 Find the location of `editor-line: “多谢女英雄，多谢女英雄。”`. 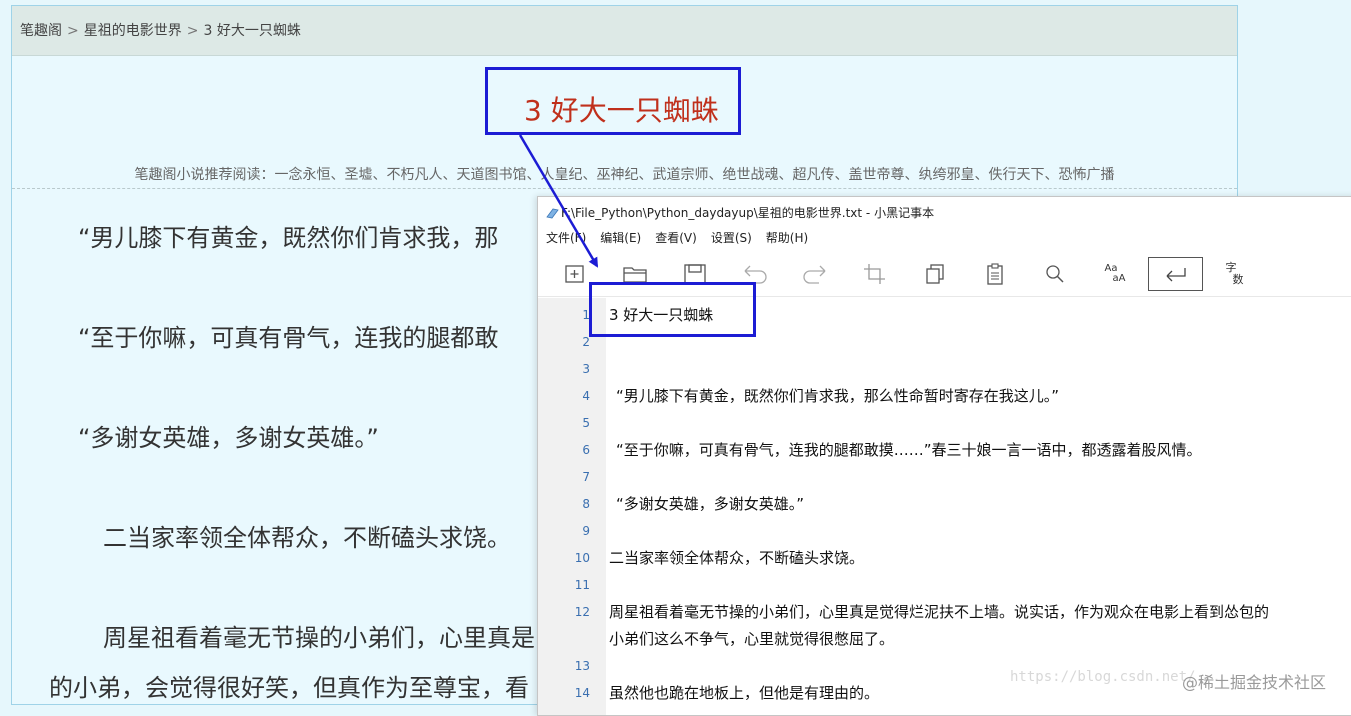

editor-line: “多谢女英雄，多谢女英雄。” is located at coordinates (710, 504).